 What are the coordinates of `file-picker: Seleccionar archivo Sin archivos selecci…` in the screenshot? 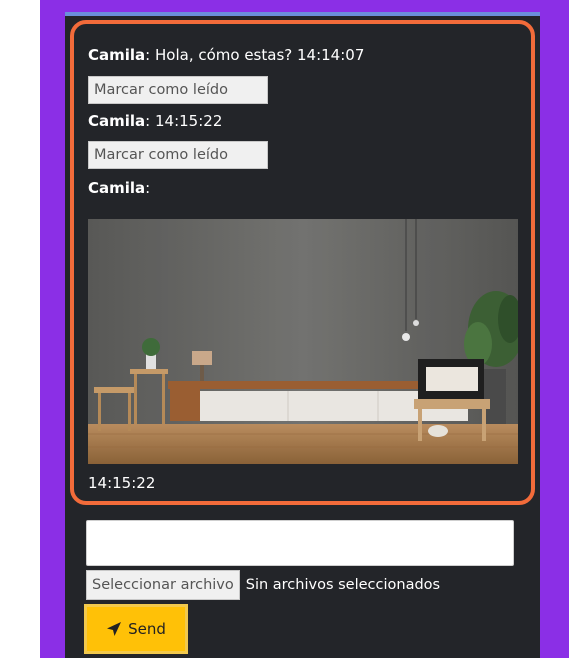 It's located at (263, 585).